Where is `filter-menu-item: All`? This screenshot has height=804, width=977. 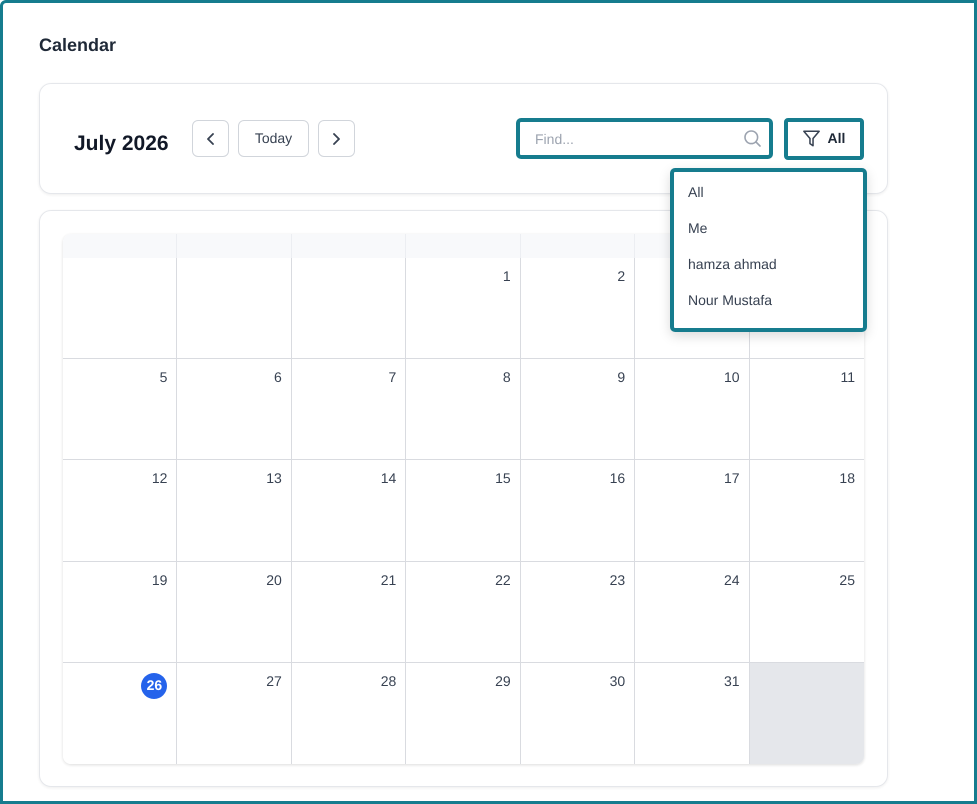 filter-menu-item: All is located at coordinates (768, 192).